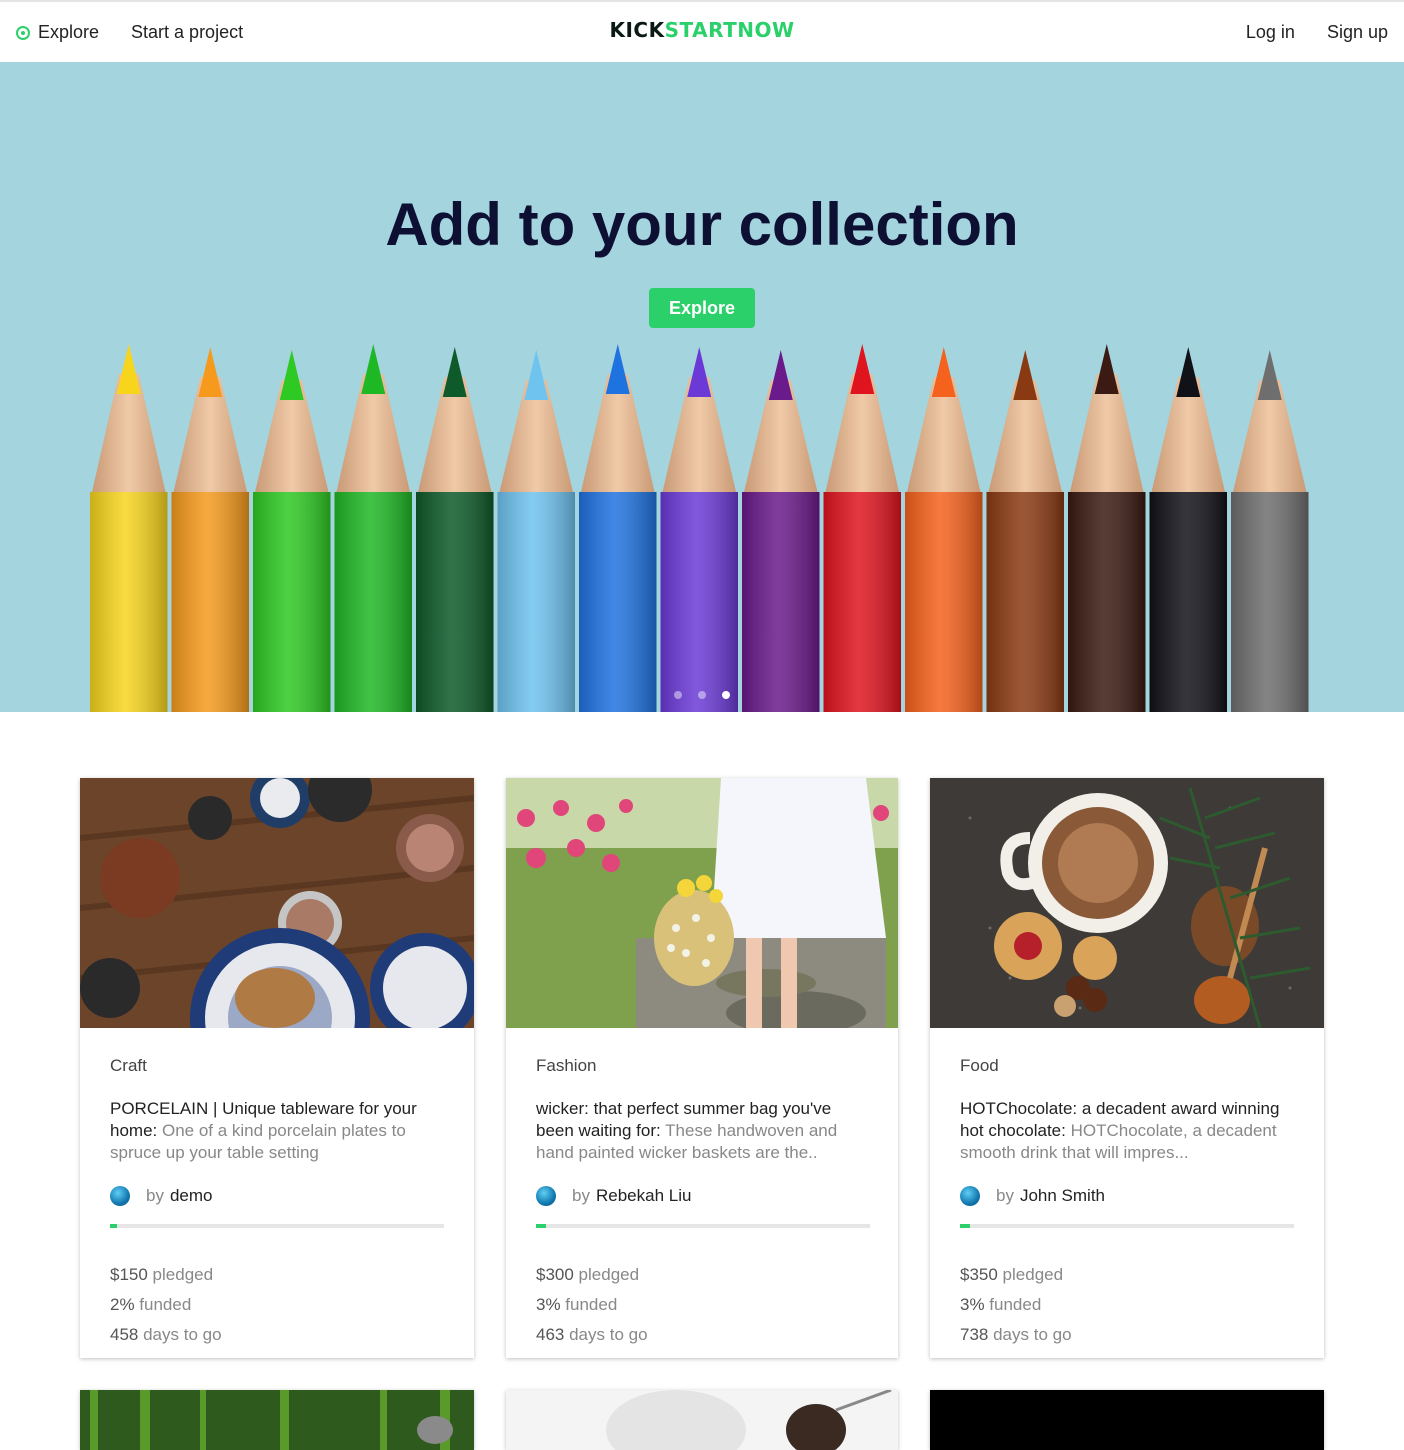 The height and width of the screenshot is (1450, 1404). What do you see at coordinates (1127, 1196) in the screenshot?
I see `card-author: by John Smith` at bounding box center [1127, 1196].